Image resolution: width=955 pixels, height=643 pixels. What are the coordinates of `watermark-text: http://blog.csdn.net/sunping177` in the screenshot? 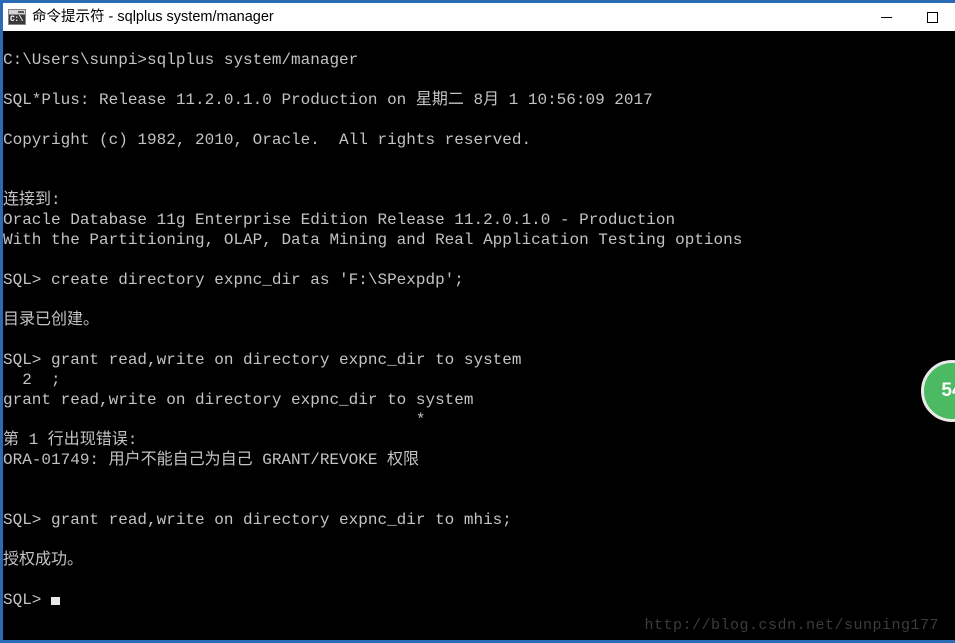 It's located at (791, 625).